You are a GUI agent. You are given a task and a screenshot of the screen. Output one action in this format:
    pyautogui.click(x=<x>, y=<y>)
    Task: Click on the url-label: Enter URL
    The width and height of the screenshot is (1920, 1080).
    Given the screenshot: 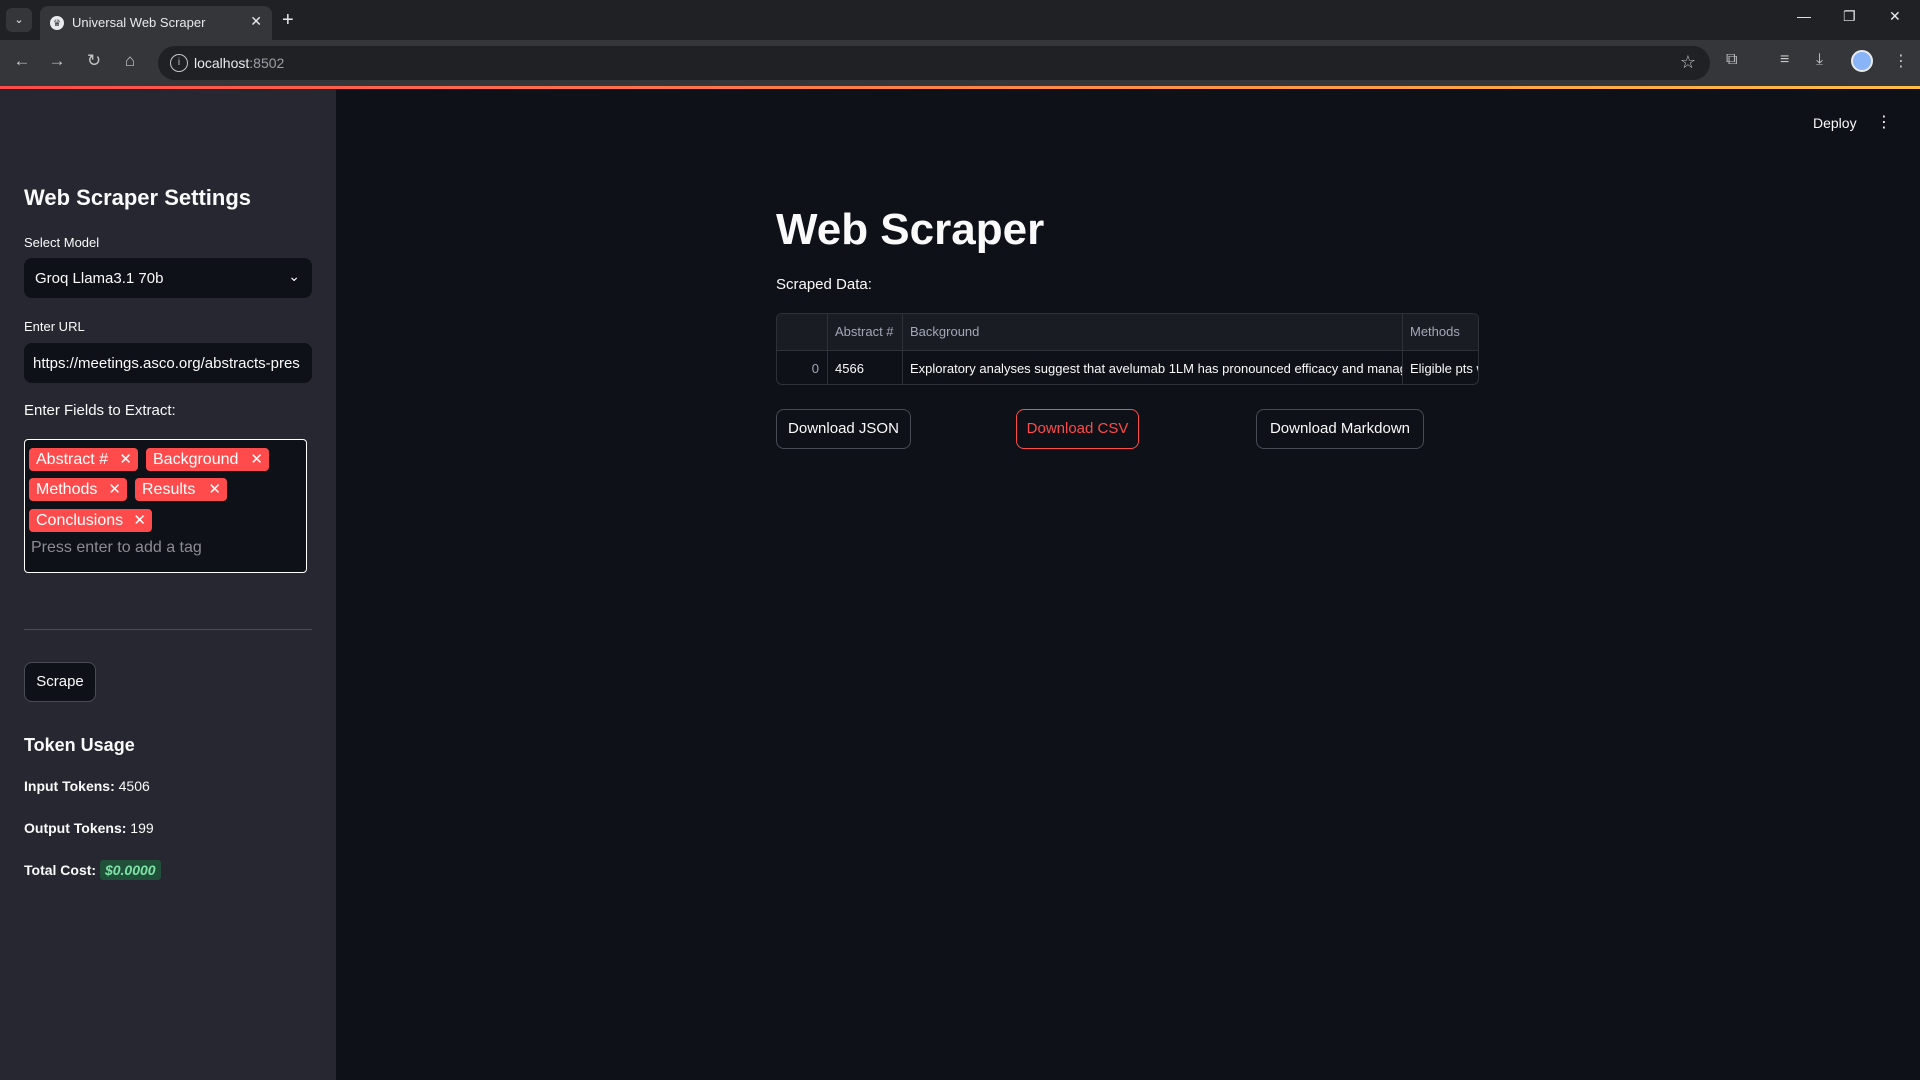 What is the action you would take?
    pyautogui.click(x=54, y=326)
    